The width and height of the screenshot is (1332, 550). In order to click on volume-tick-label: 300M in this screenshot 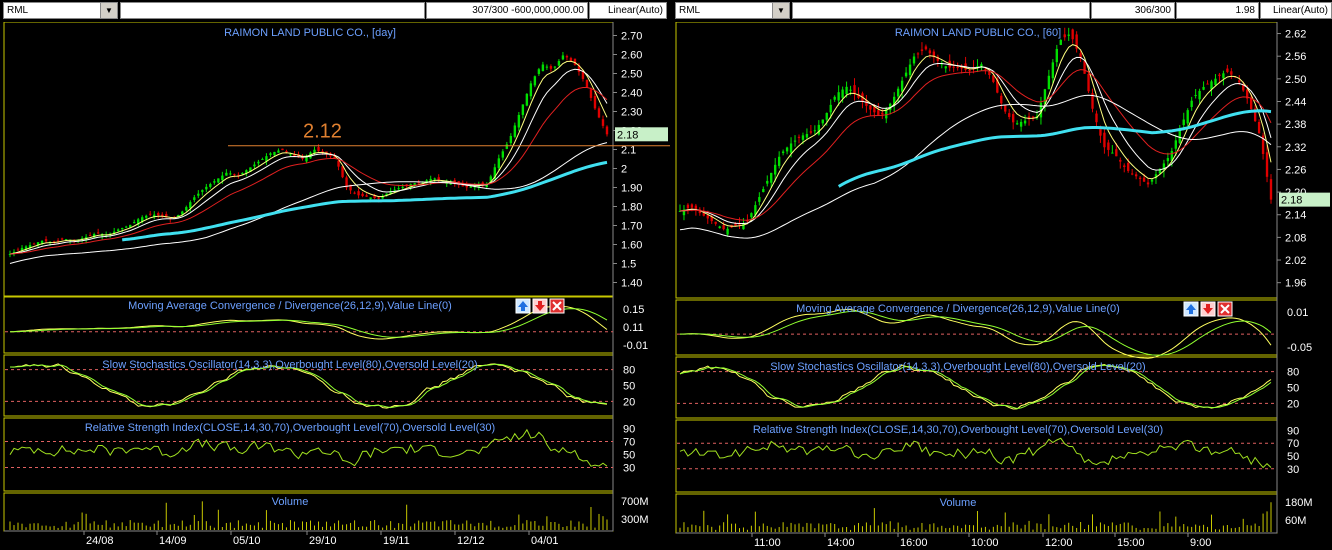, I will do `click(635, 520)`.